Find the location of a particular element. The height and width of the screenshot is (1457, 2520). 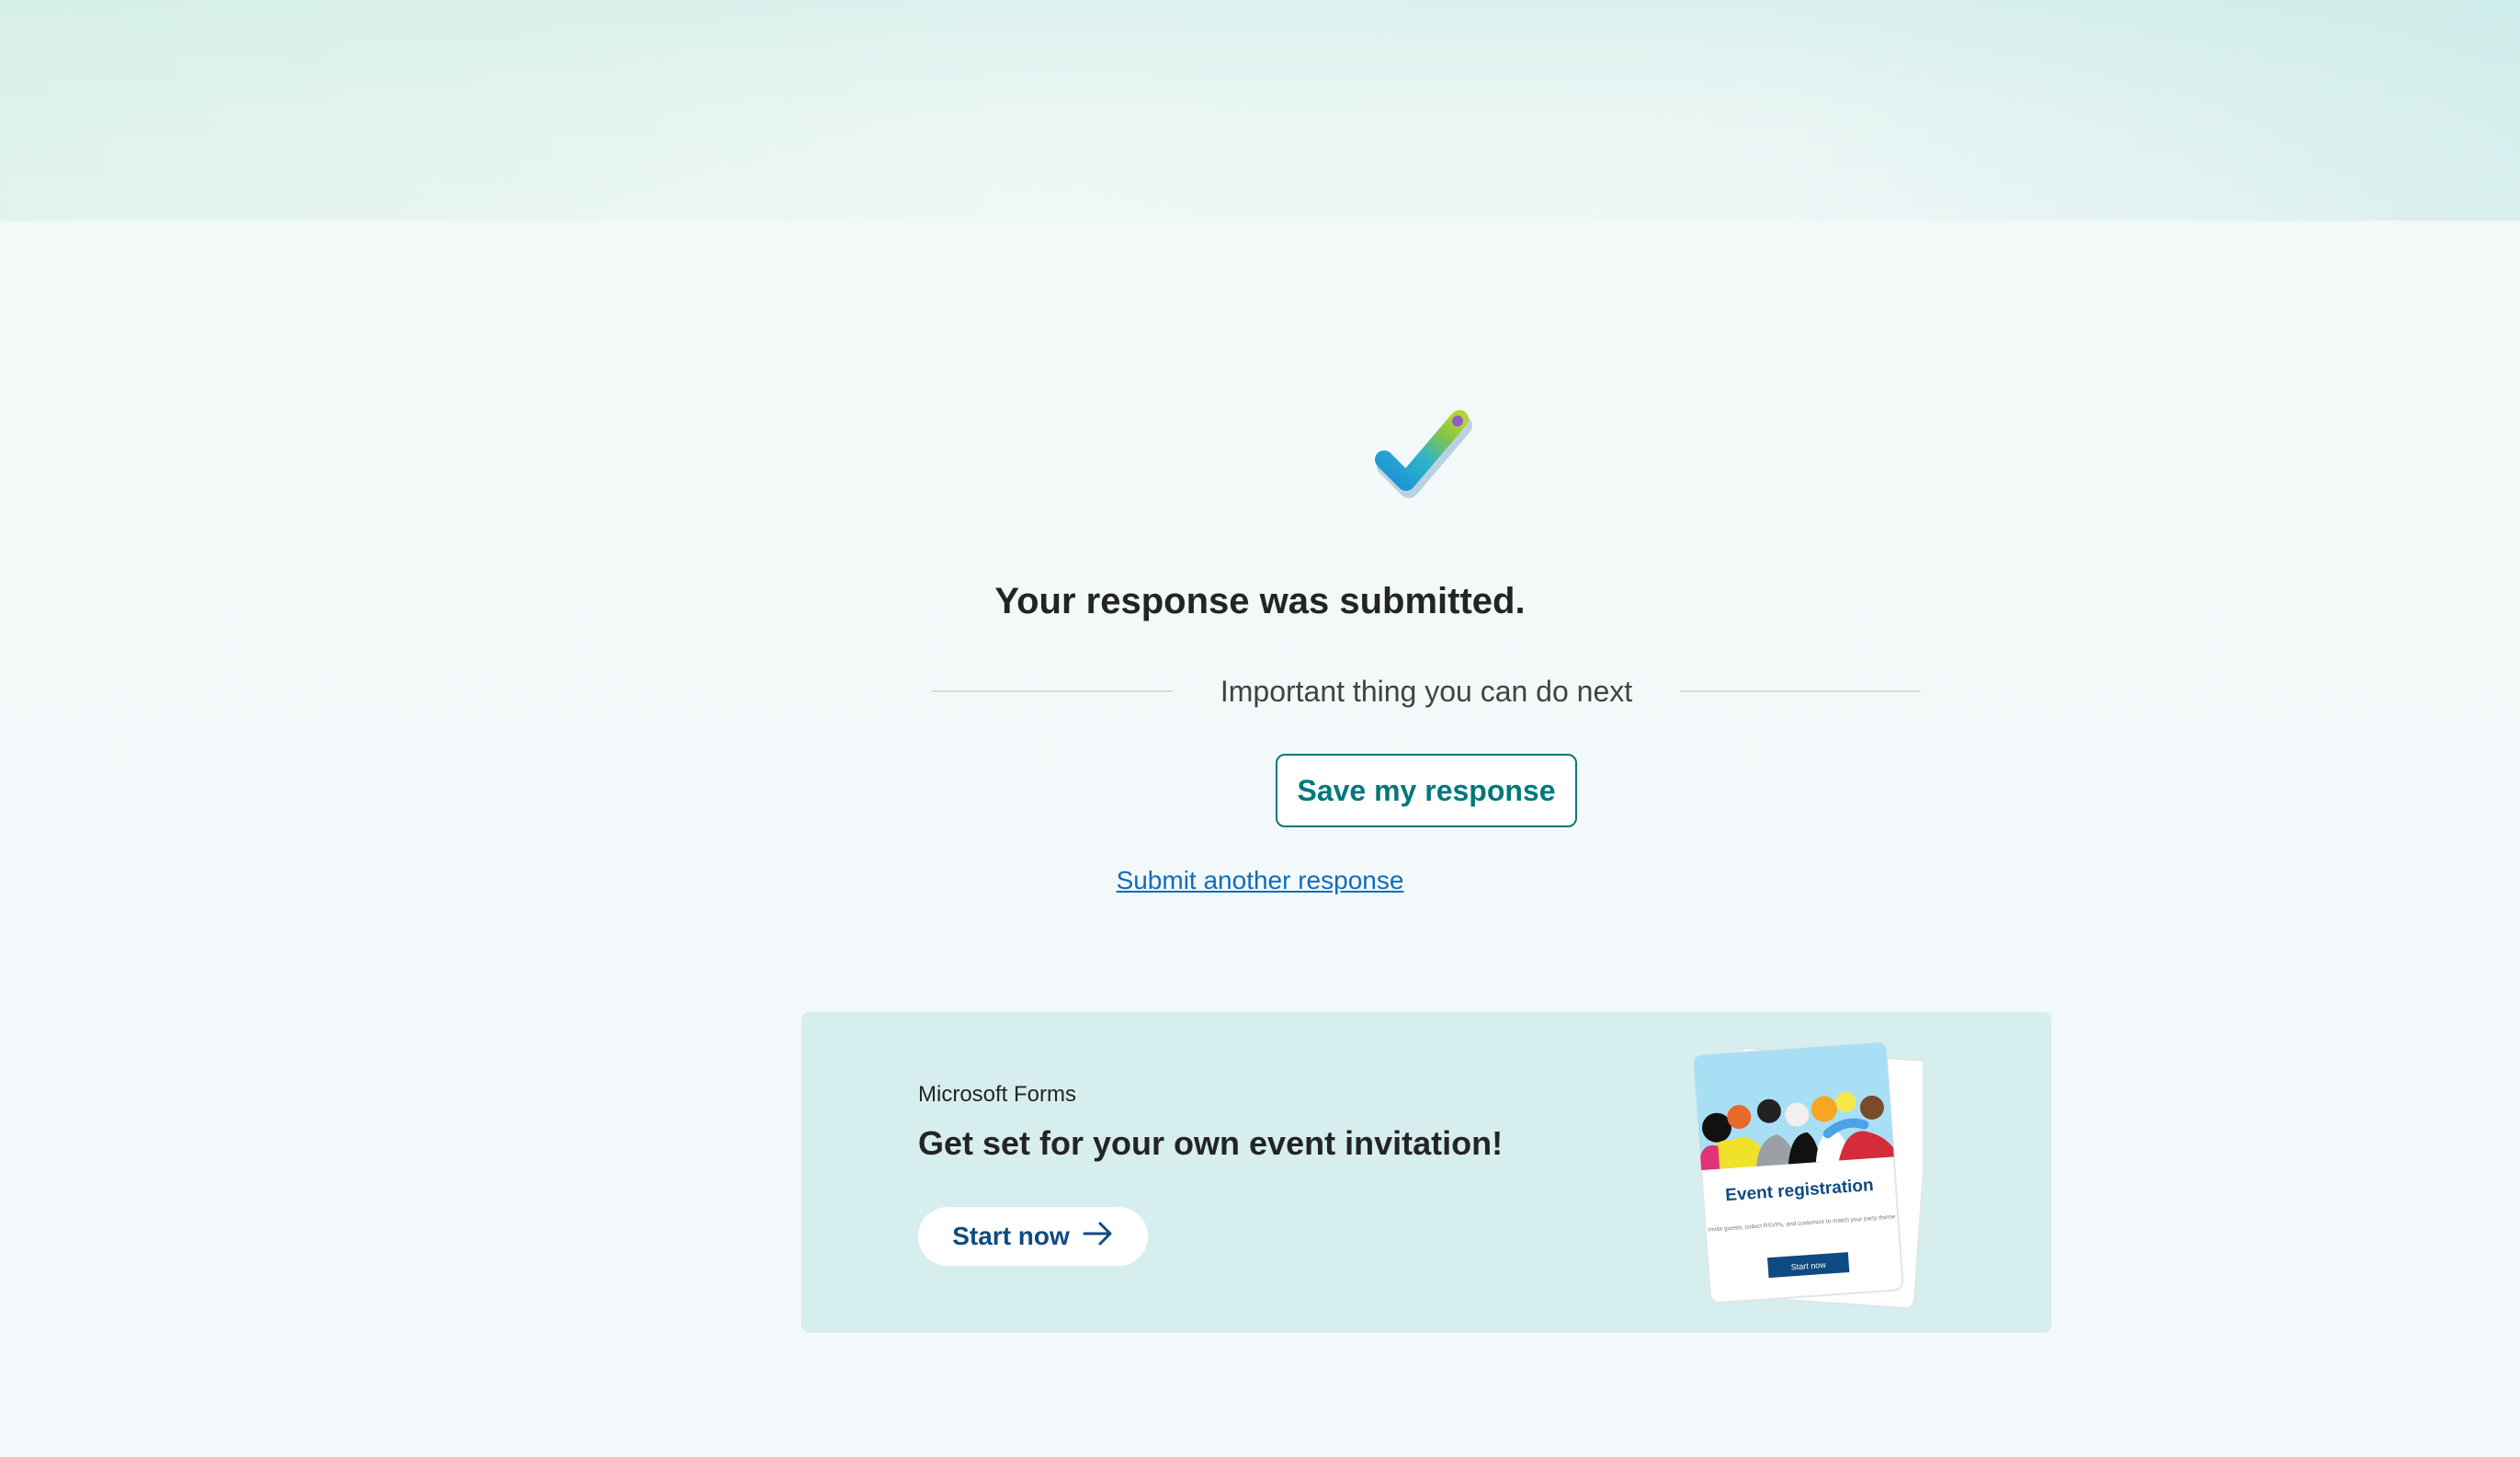

submit-another-container: Submit another response is located at coordinates (1260, 880).